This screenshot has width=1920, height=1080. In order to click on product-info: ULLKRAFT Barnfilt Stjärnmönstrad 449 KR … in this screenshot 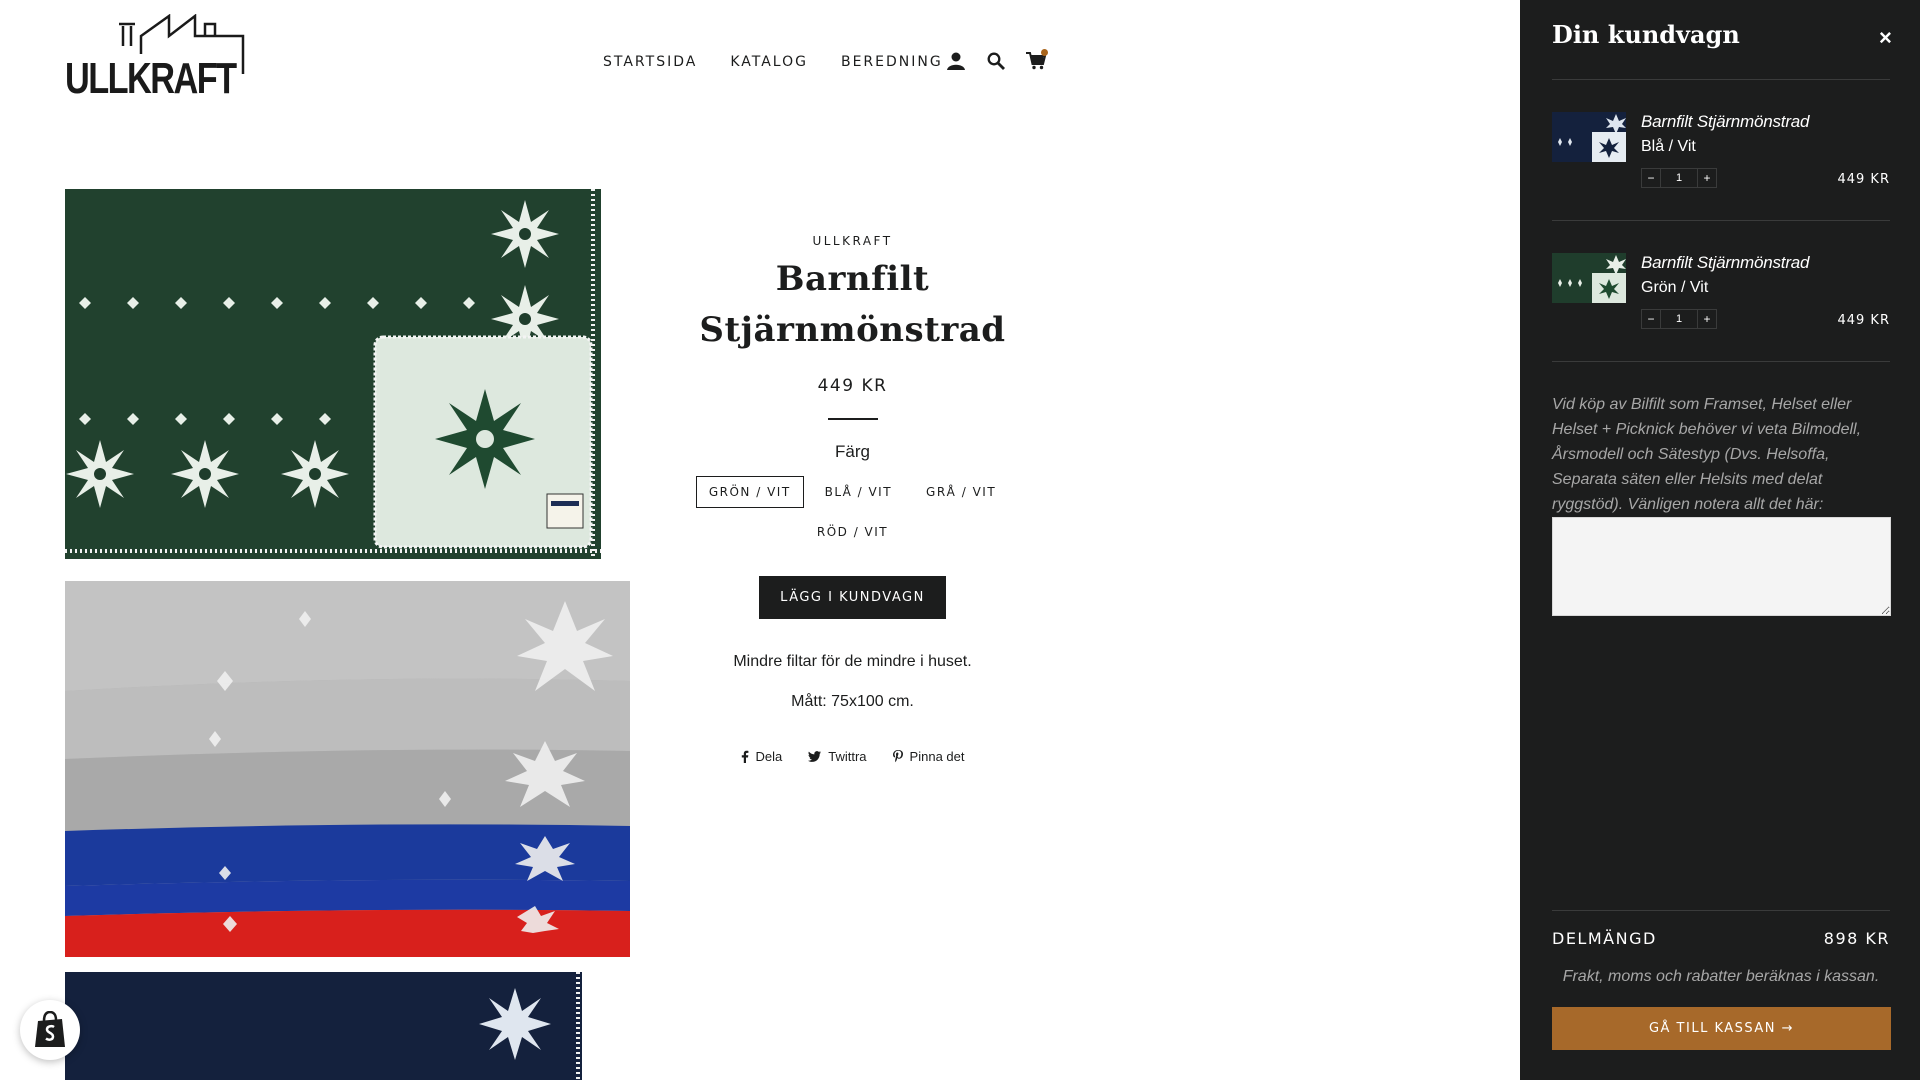, I will do `click(852, 497)`.